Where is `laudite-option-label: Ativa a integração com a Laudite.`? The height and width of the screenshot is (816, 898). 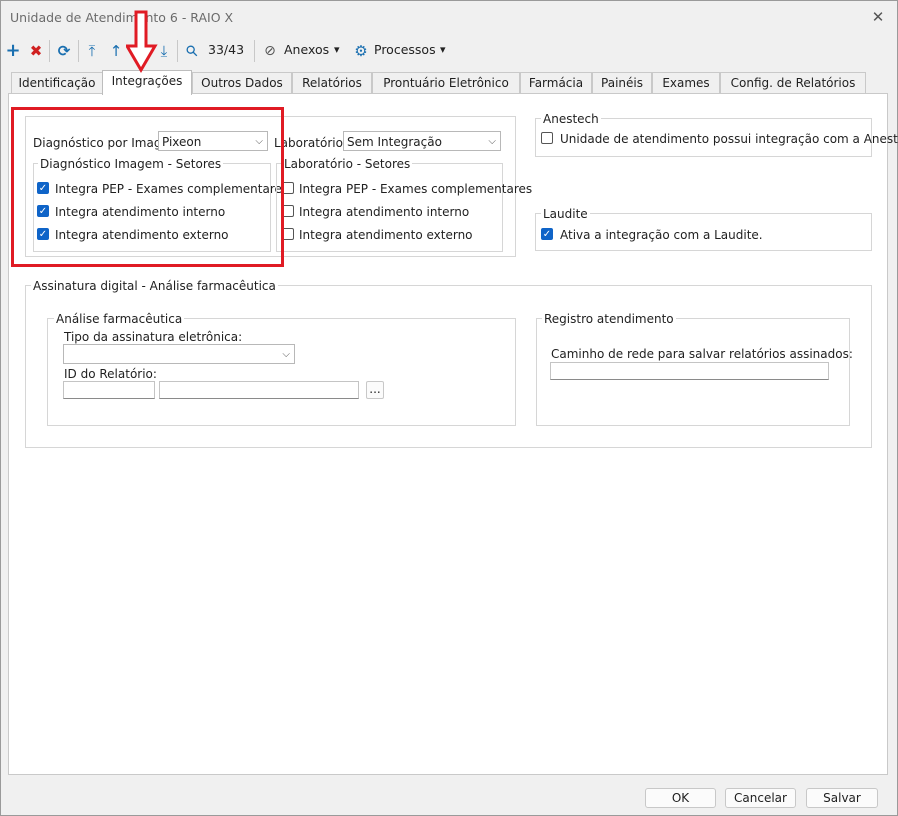
laudite-option-label: Ativa a integração com a Laudite. is located at coordinates (661, 235).